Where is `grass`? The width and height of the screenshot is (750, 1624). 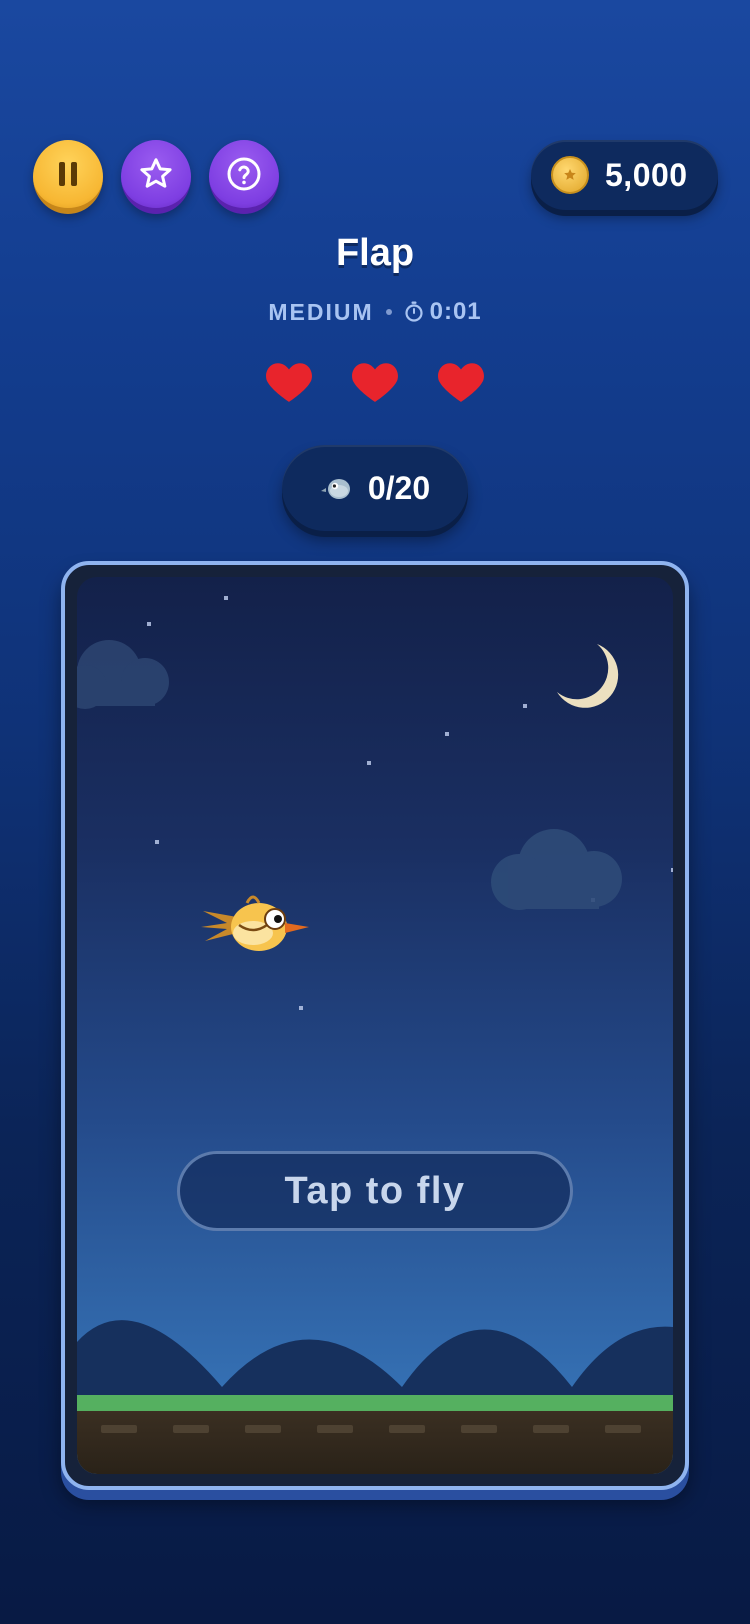 grass is located at coordinates (375, 1403).